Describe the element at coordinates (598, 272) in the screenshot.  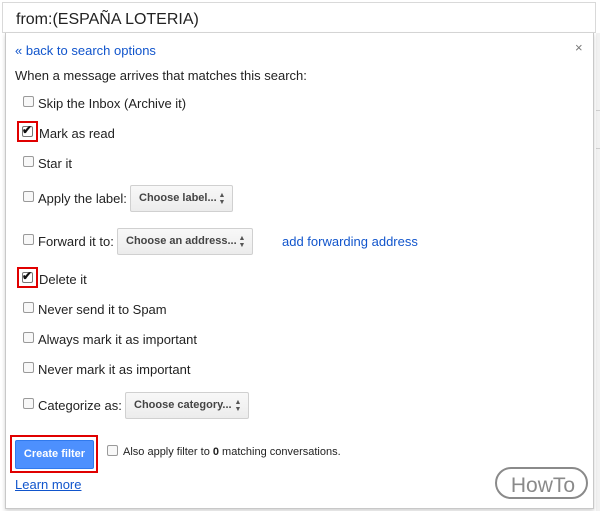
I see `background-edge` at that location.